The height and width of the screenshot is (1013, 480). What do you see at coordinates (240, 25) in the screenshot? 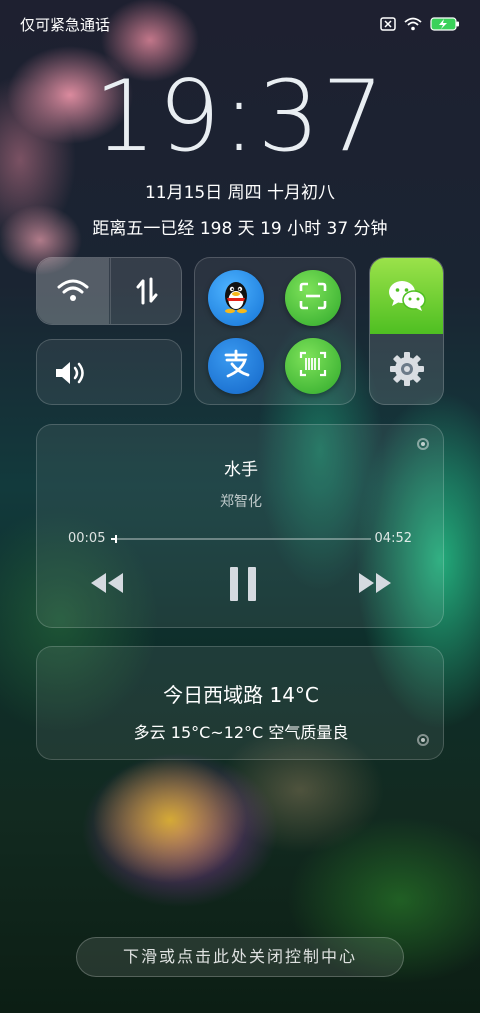
I see `status-bar: 仅可紧急通话` at bounding box center [240, 25].